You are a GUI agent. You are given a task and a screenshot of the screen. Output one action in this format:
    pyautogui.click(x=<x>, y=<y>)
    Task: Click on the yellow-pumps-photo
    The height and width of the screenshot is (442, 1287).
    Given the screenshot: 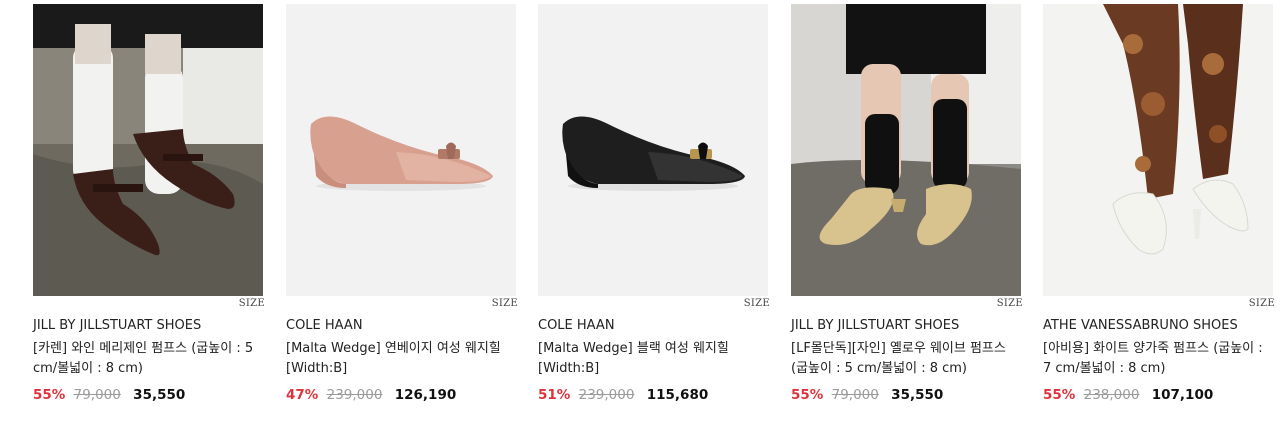 What is the action you would take?
    pyautogui.click(x=906, y=150)
    